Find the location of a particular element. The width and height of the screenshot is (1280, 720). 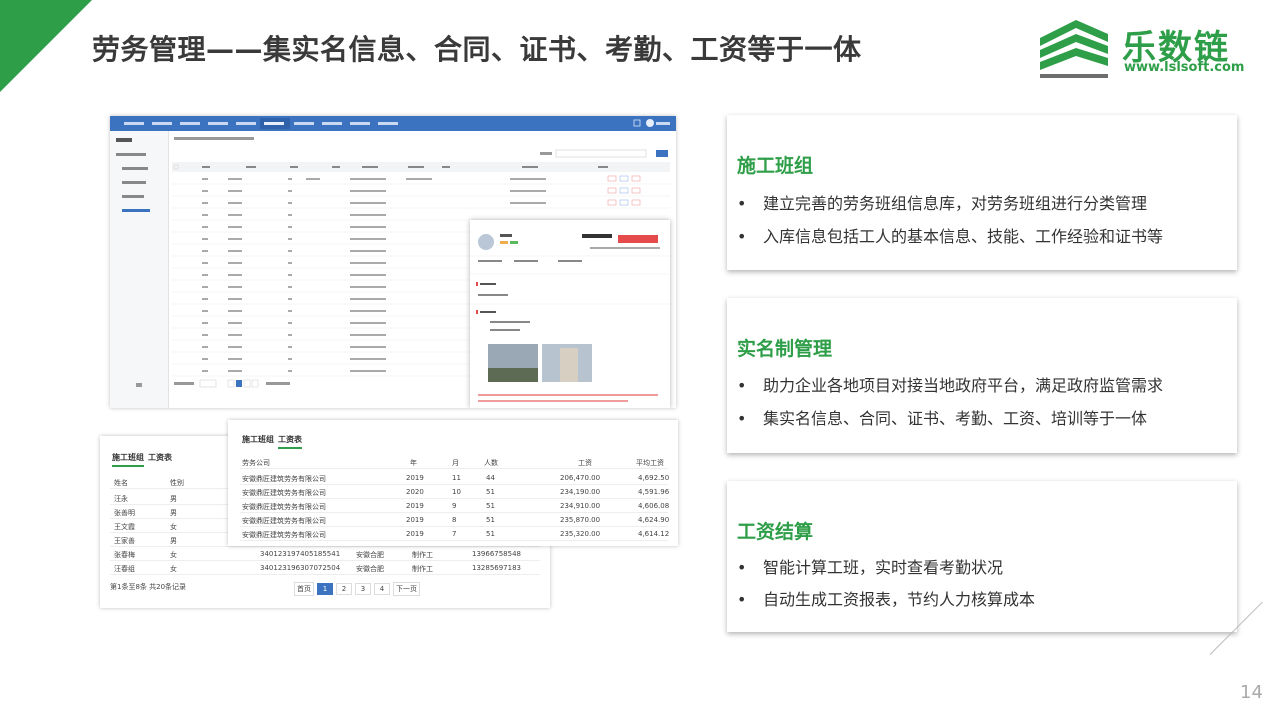

logo-url: www.lslsoft.com is located at coordinates (1184, 67).